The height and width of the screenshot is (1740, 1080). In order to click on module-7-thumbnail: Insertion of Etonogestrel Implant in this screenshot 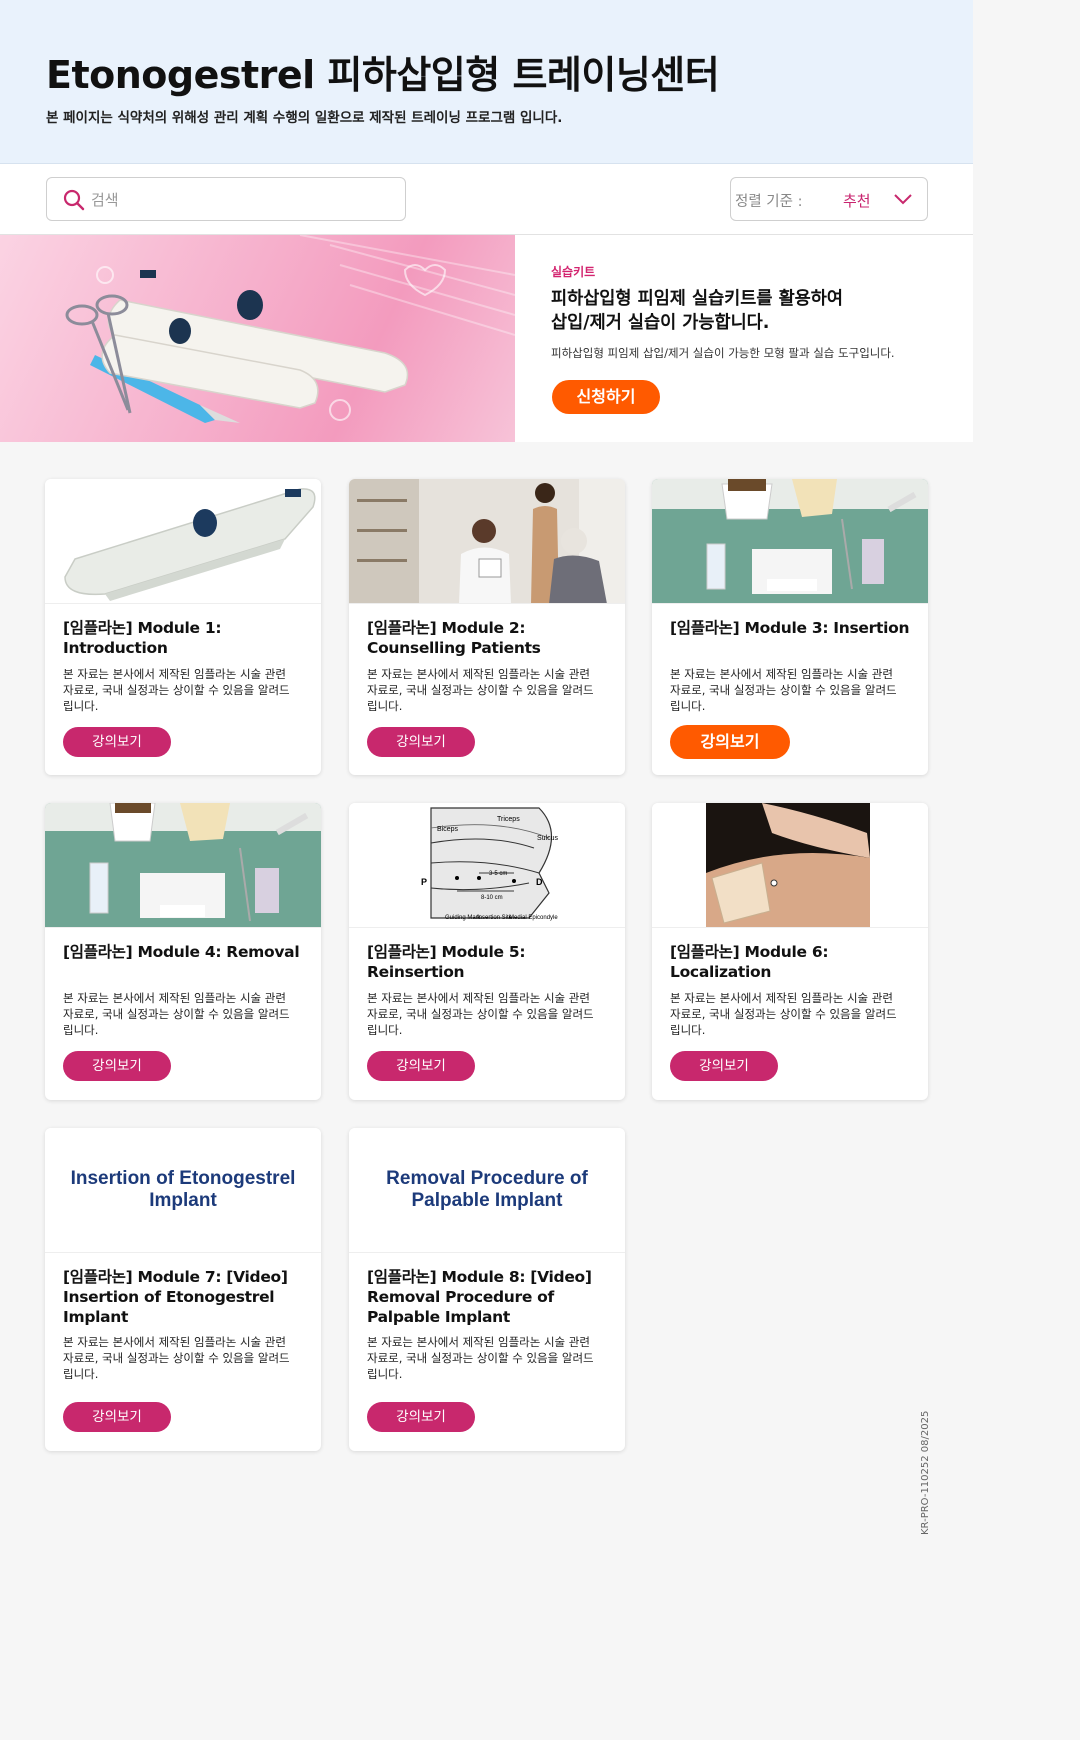, I will do `click(183, 1190)`.